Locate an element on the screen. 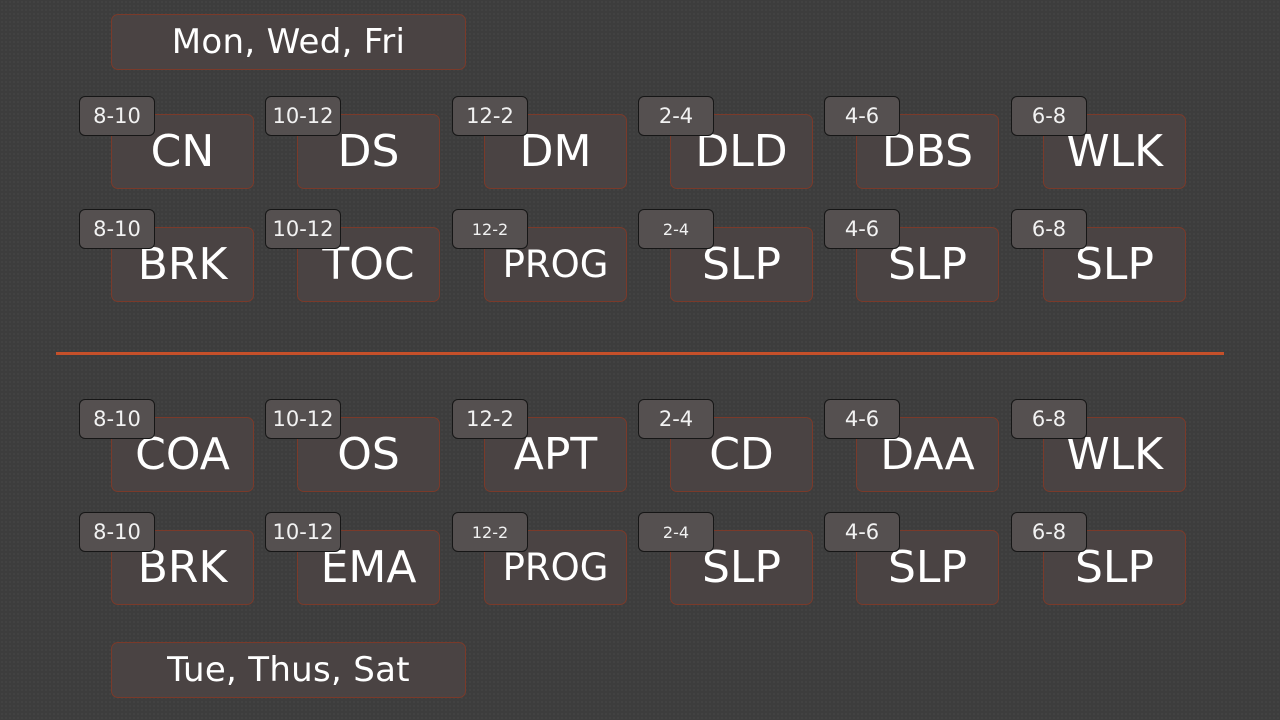 Image resolution: width=1280 pixels, height=720 pixels. slot: CD 2-4 is located at coordinates (733, 449).